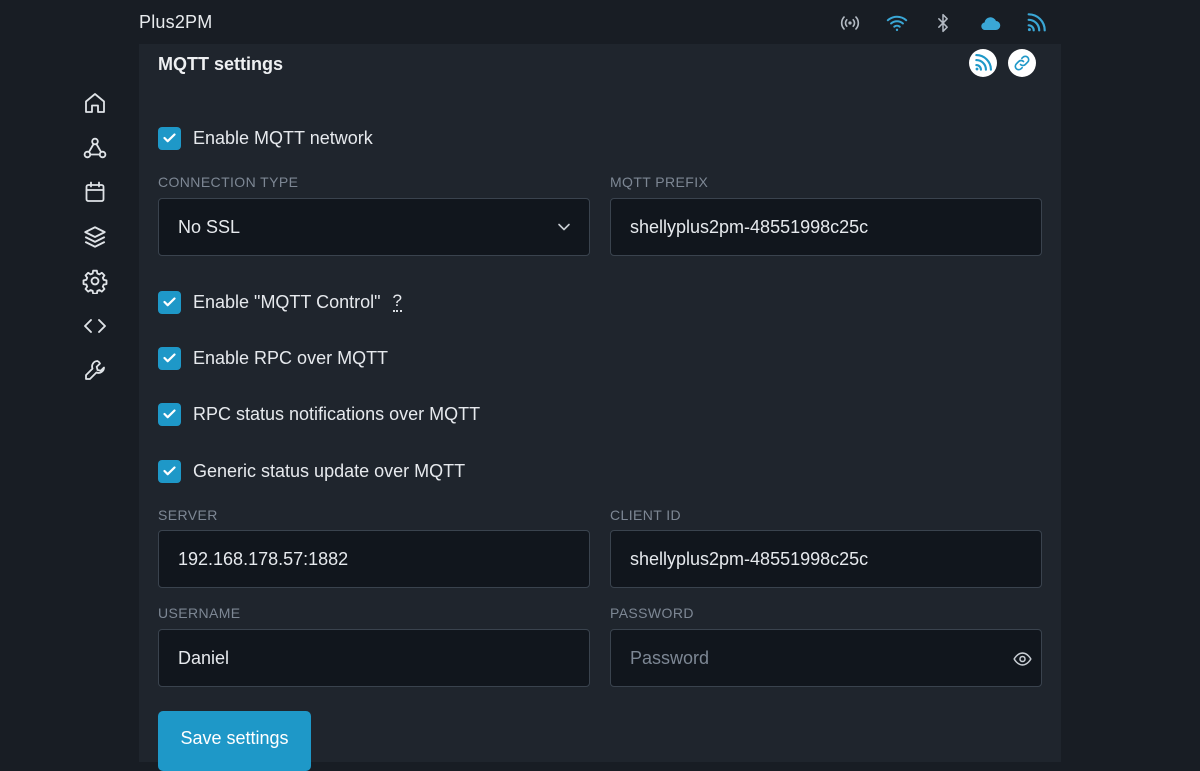  I want to click on rpc-notifications-checkbox, so click(169, 414).